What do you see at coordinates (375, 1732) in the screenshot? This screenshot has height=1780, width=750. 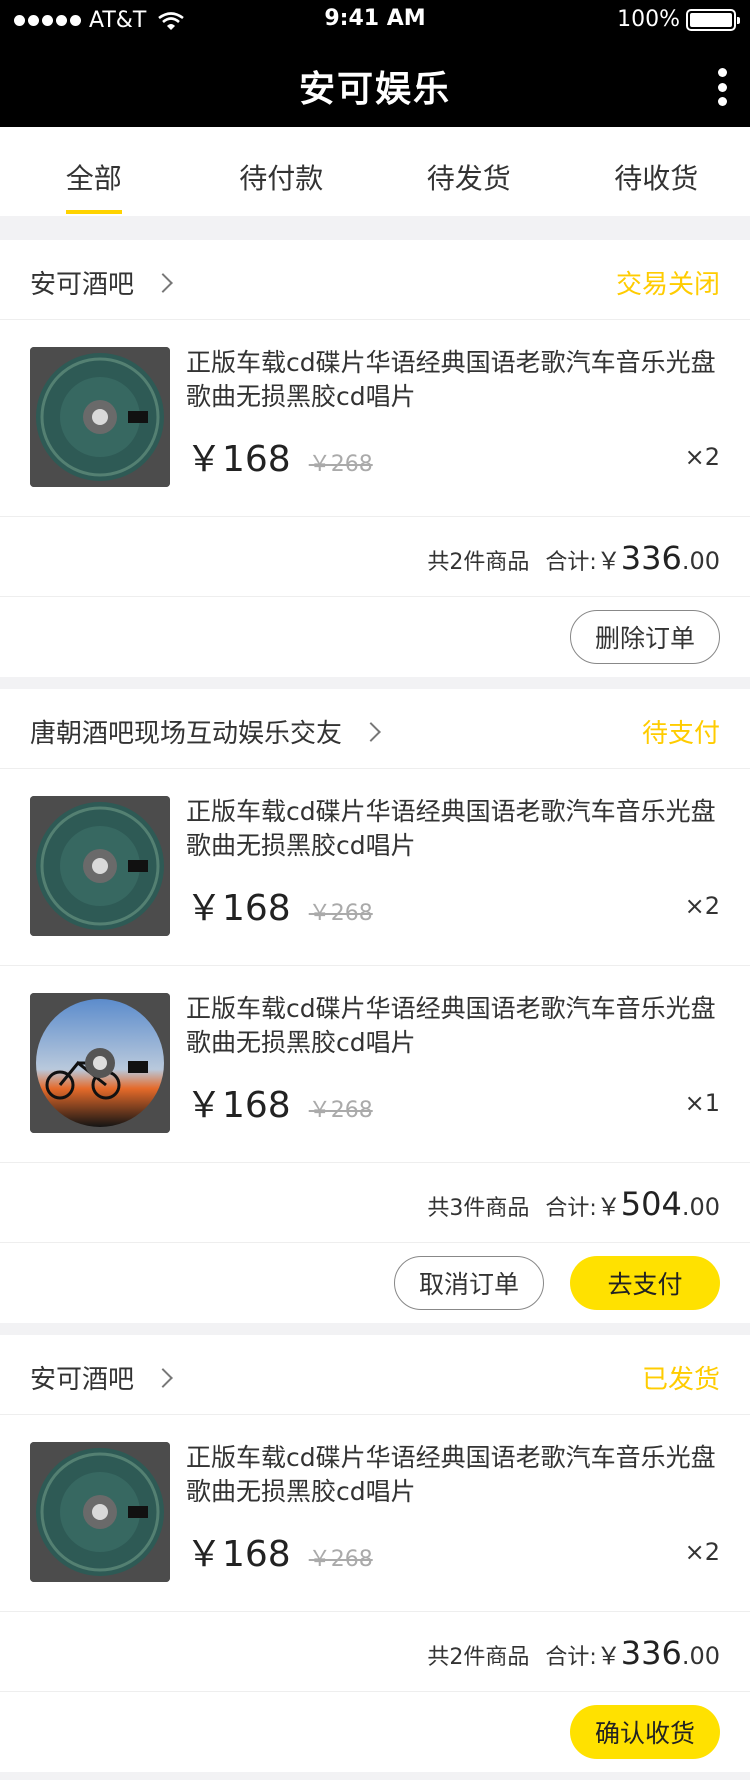 I see `order-actions: 确认收货` at bounding box center [375, 1732].